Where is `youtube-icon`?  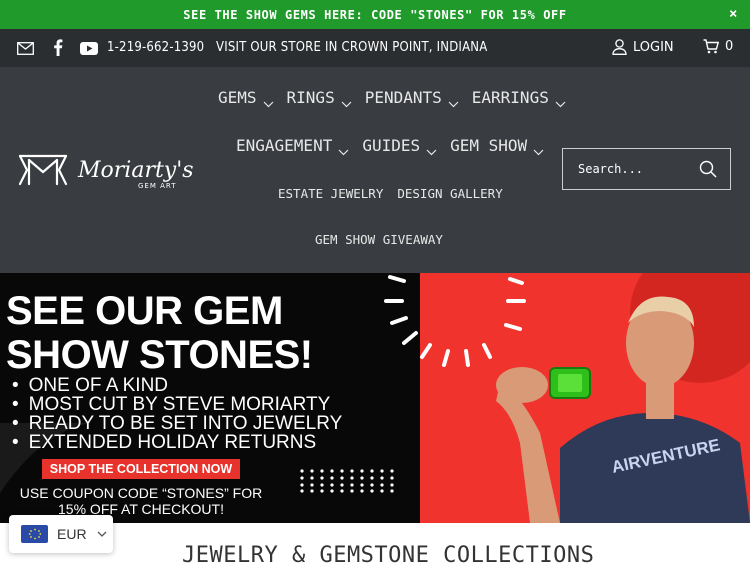
youtube-icon is located at coordinates (89, 48).